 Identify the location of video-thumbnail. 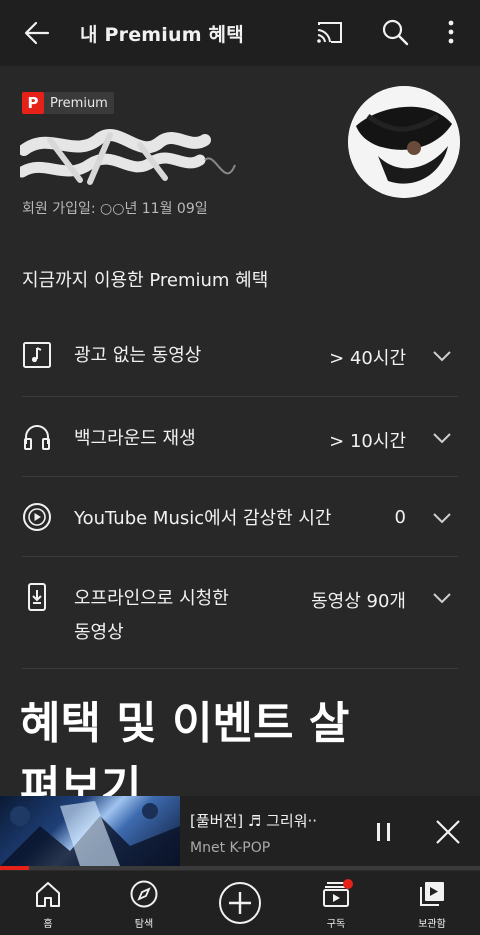
(90, 831).